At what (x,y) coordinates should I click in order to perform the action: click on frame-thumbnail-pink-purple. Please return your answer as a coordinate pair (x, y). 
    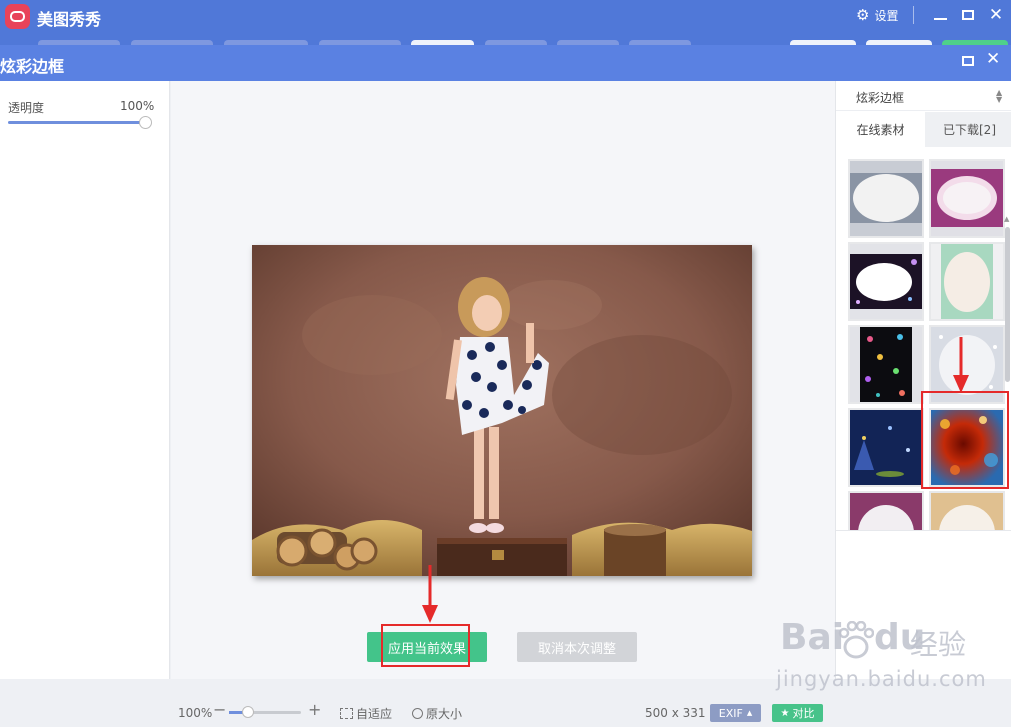
    Looking at the image, I should click on (967, 198).